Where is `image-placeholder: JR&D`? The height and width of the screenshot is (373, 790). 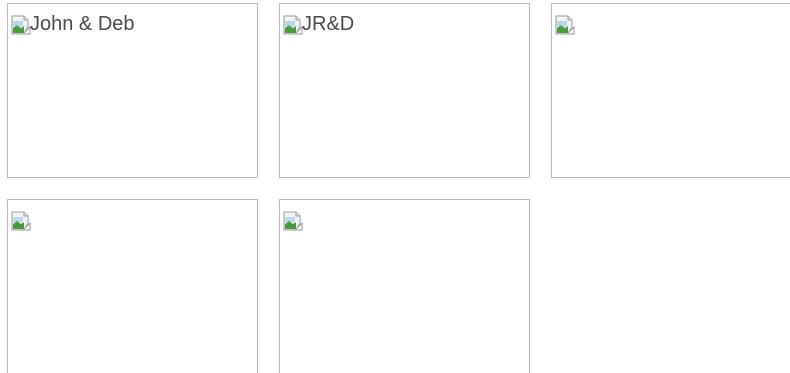 image-placeholder: JR&D is located at coordinates (319, 24).